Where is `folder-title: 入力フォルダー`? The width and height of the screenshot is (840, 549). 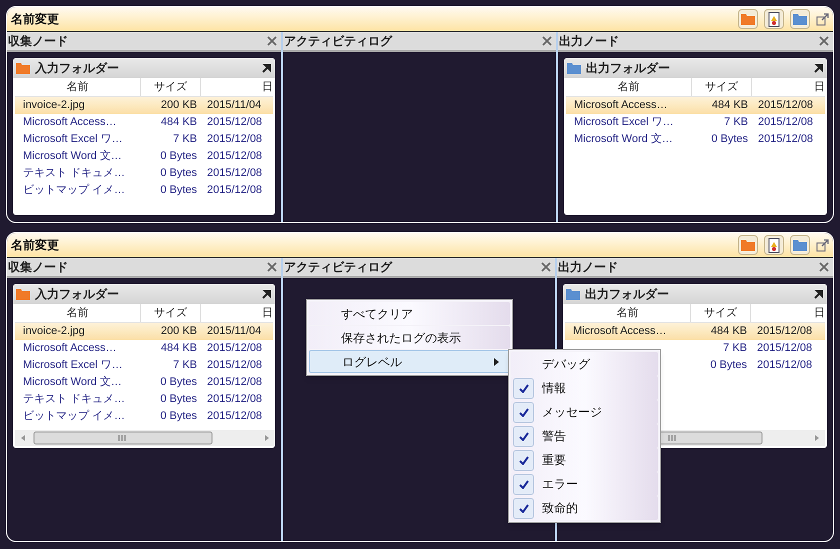 folder-title: 入力フォルダー is located at coordinates (77, 68).